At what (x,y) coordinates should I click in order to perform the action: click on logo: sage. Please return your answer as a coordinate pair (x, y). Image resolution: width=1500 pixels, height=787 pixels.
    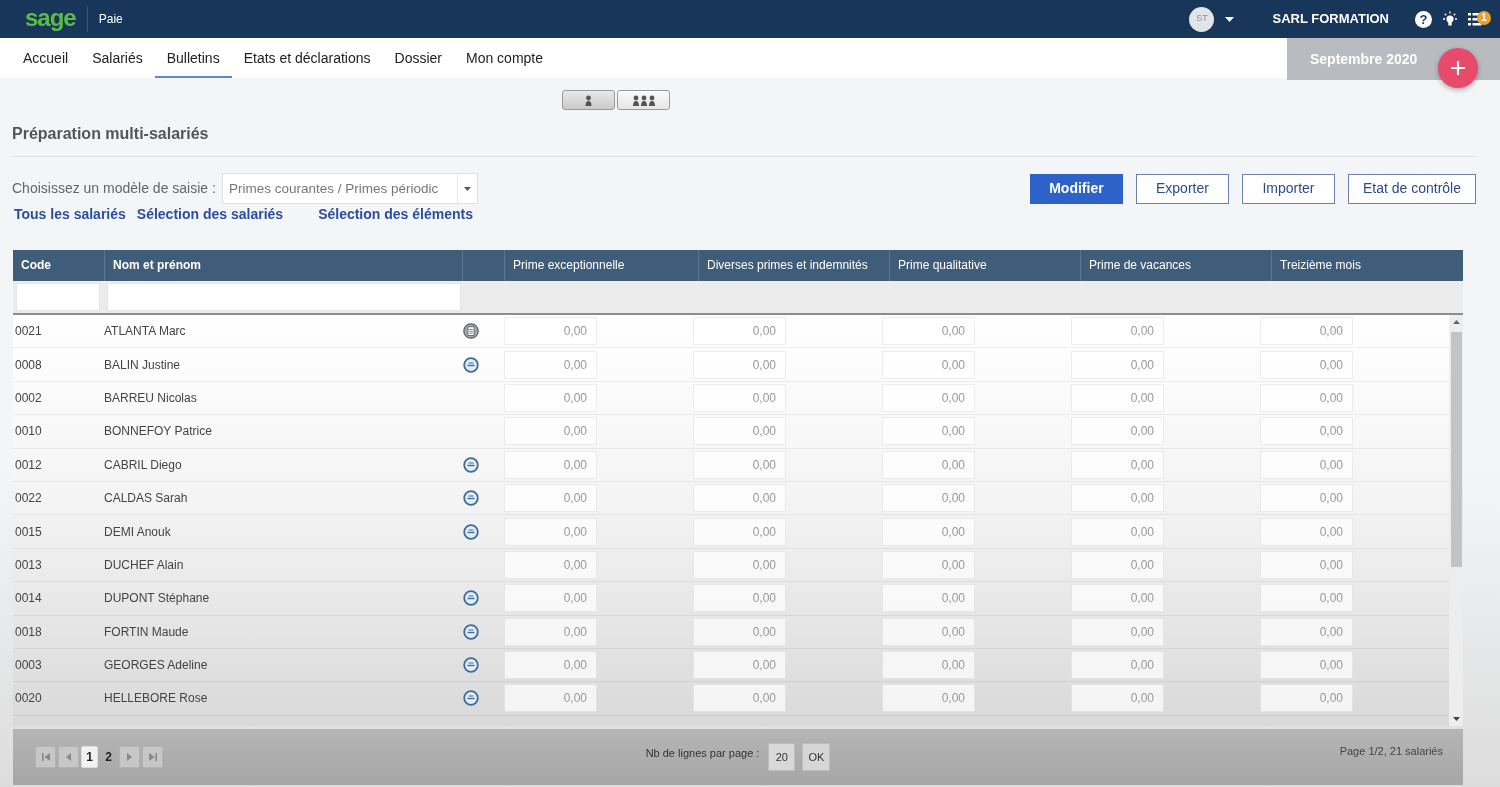
    Looking at the image, I should click on (50, 17).